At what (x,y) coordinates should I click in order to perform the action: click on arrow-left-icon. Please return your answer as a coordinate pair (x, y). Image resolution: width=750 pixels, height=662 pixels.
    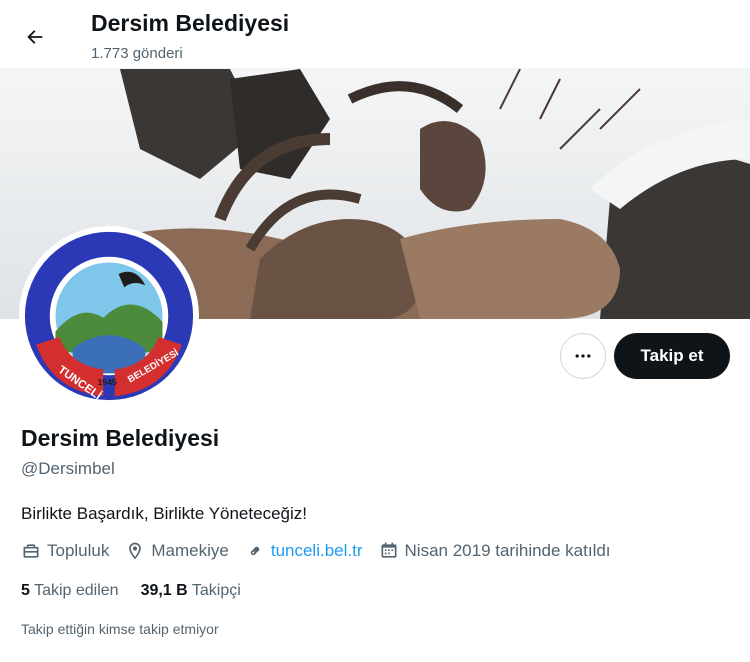
    Looking at the image, I should click on (35, 37).